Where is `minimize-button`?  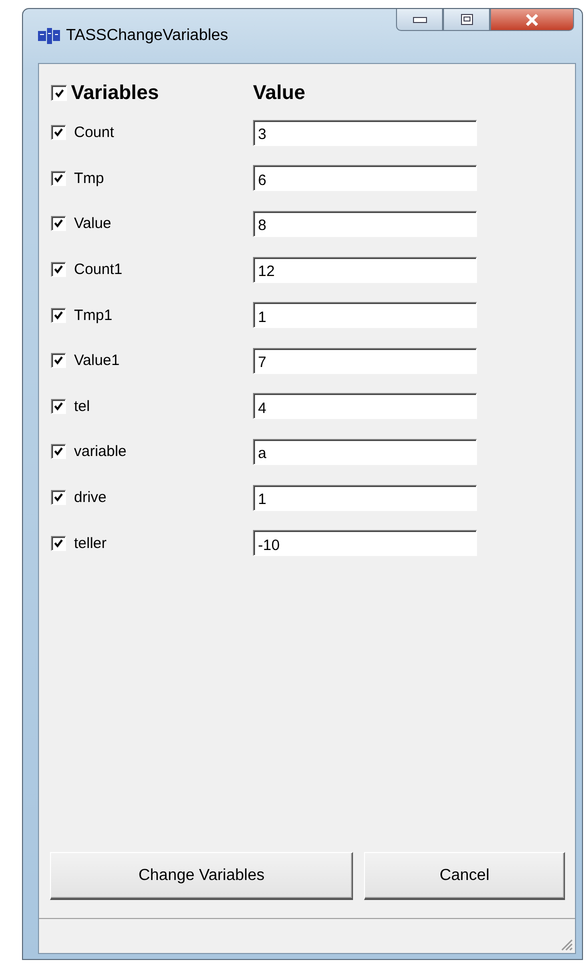 minimize-button is located at coordinates (419, 20).